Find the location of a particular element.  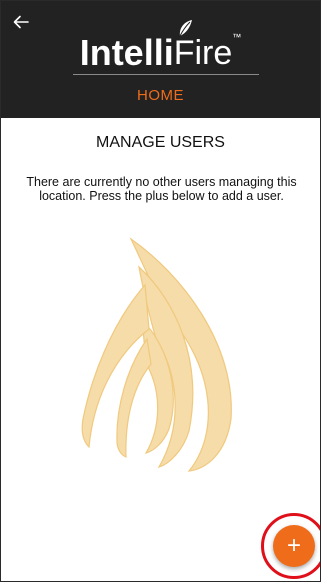

nav-home-label: HOME is located at coordinates (160, 95).